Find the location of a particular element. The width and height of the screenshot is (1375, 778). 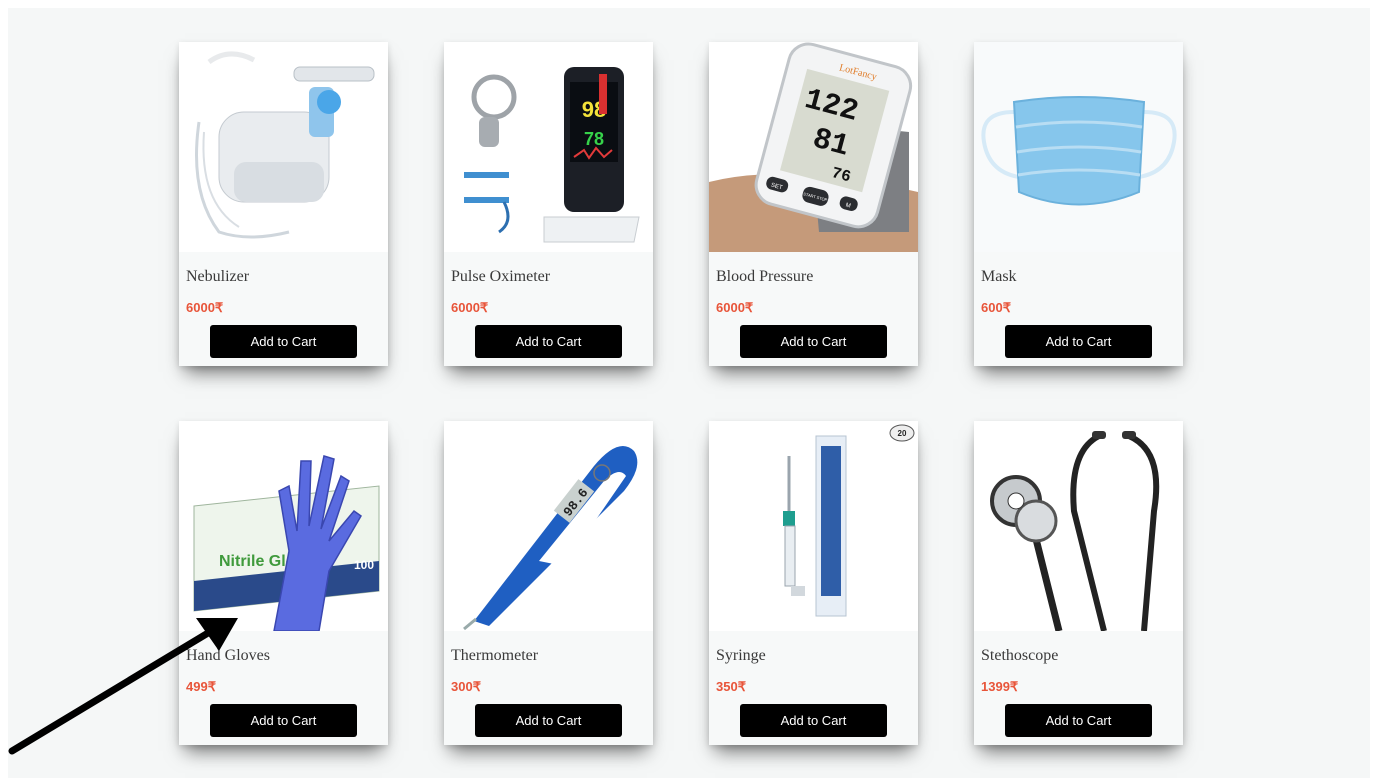

product-card: Stethoscope 1399₹ Add to Cart is located at coordinates (1078, 583).